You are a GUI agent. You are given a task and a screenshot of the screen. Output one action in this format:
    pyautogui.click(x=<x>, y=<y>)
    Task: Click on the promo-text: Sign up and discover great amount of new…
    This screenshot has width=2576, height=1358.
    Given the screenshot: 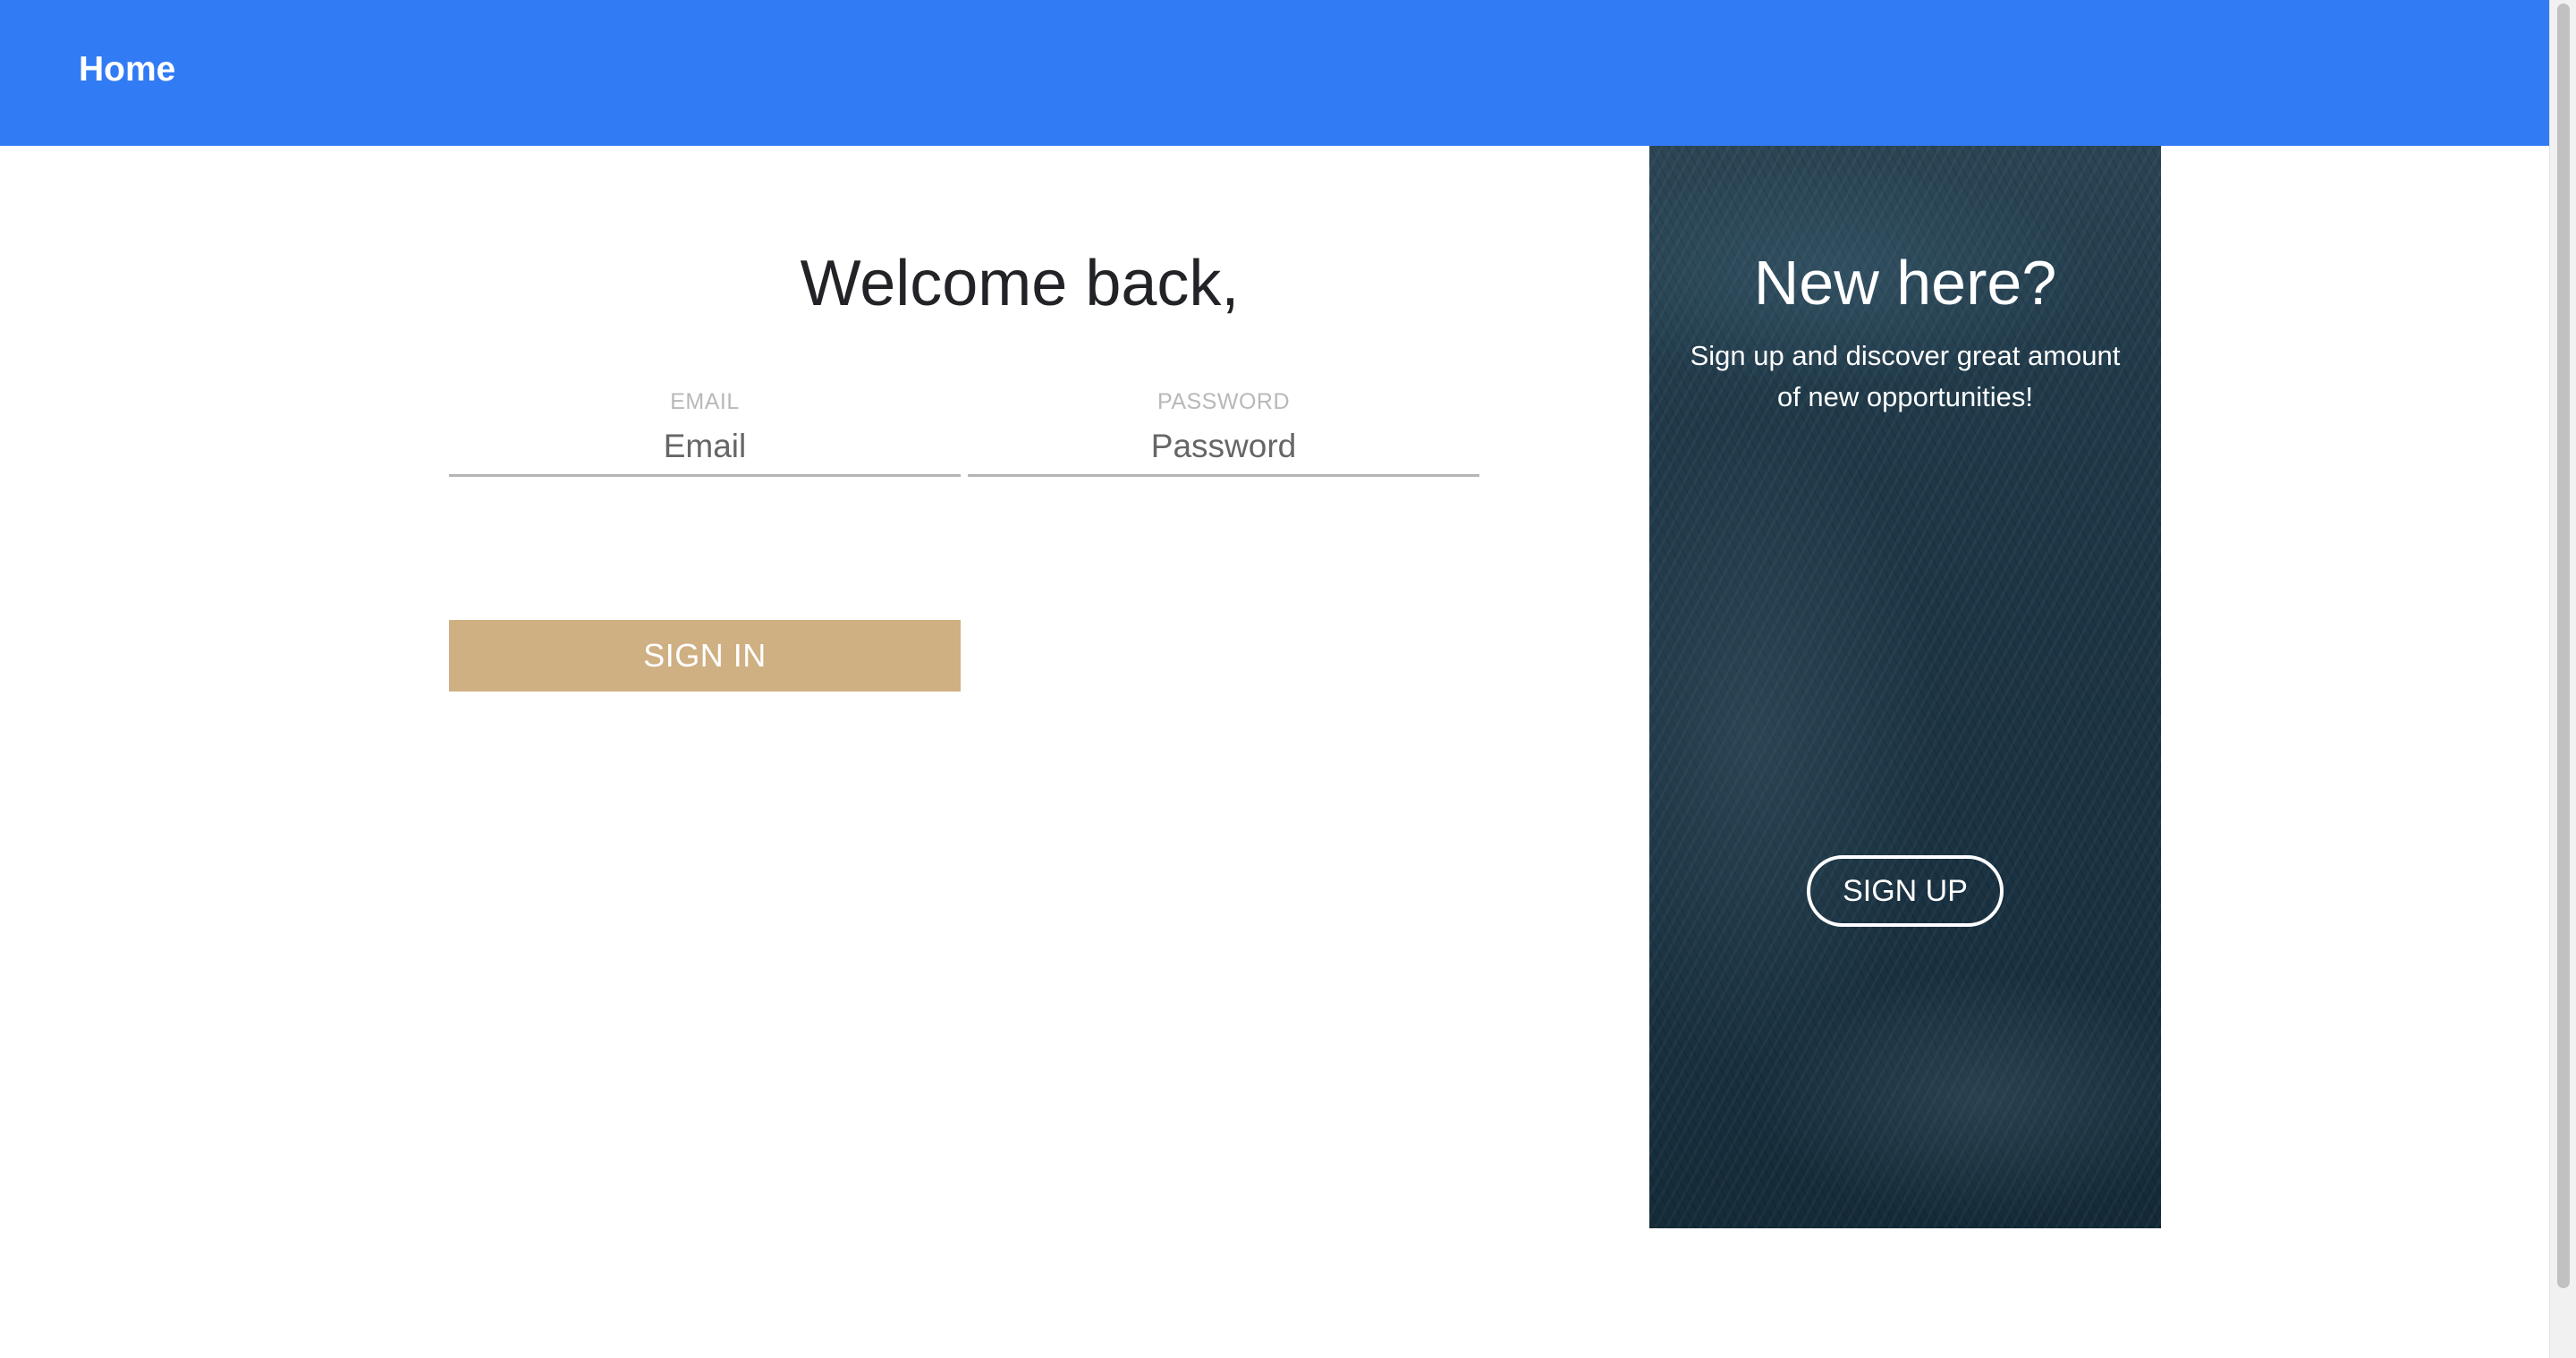 What is the action you would take?
    pyautogui.click(x=1905, y=376)
    